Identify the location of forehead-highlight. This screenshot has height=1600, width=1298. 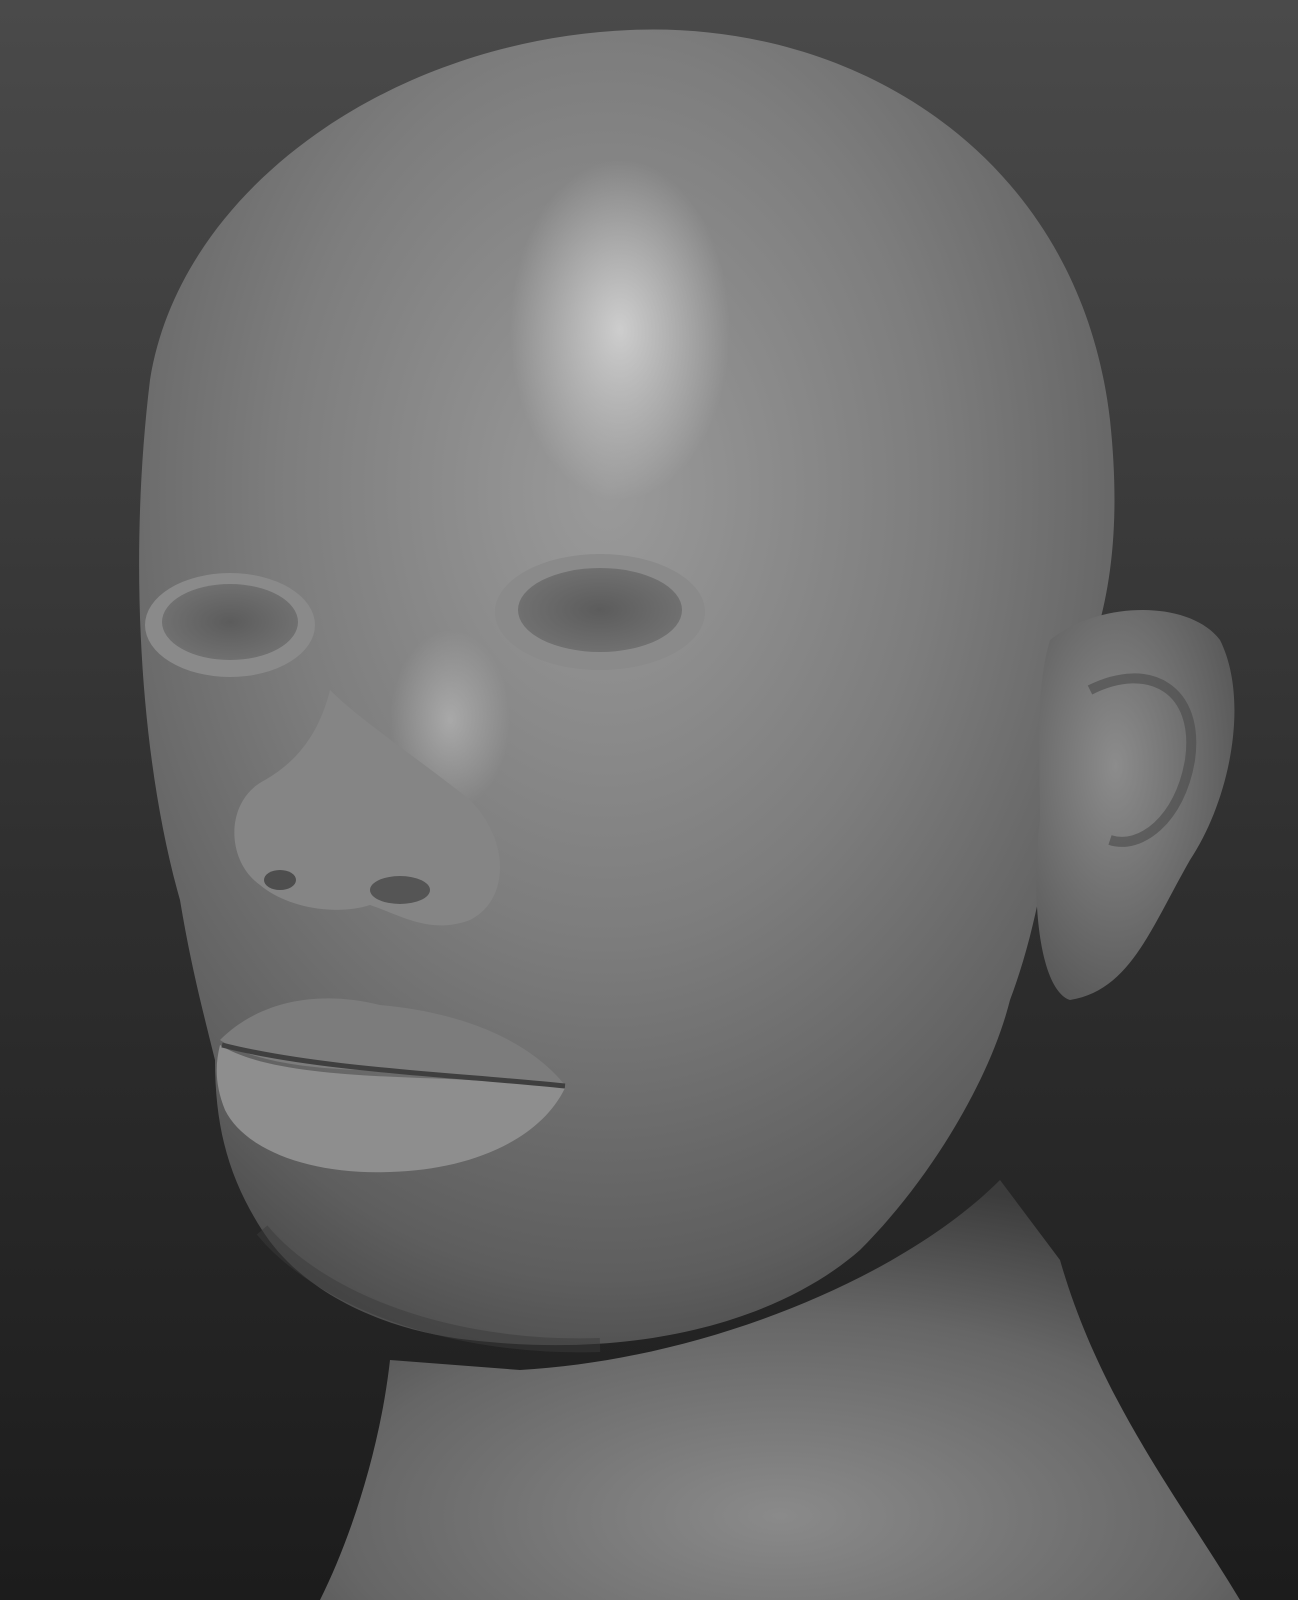
(620, 330).